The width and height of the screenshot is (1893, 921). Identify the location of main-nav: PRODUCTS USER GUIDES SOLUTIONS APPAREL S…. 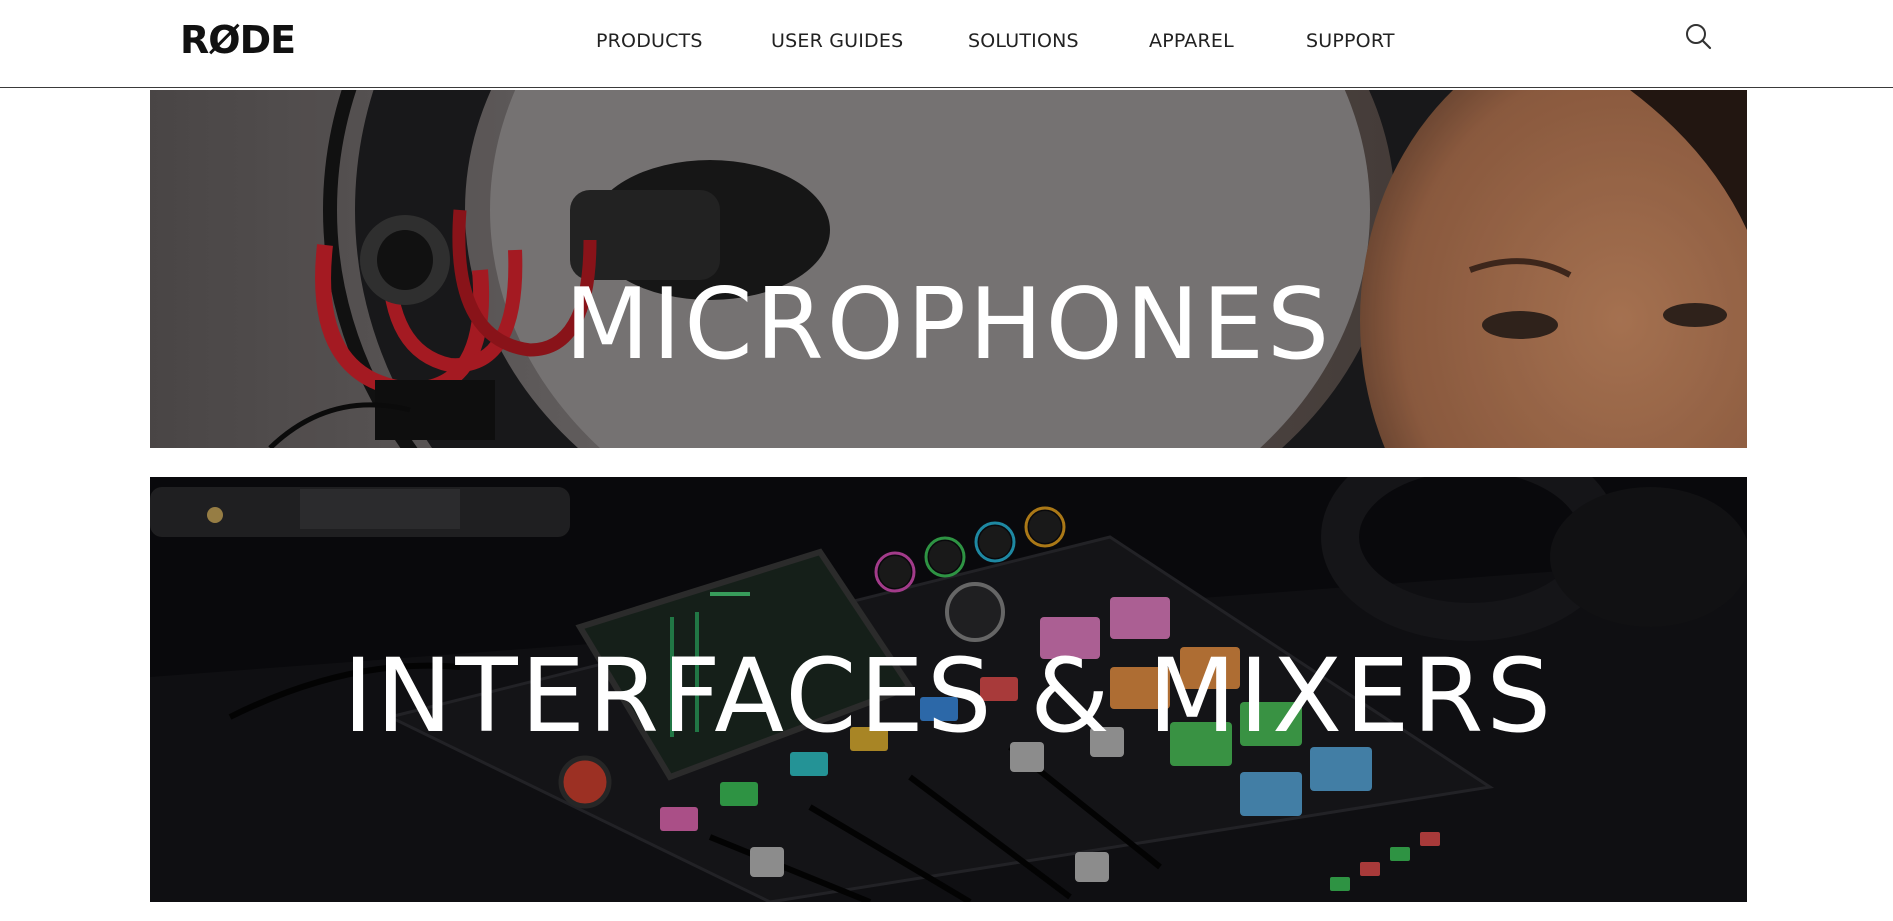
(946, 45).